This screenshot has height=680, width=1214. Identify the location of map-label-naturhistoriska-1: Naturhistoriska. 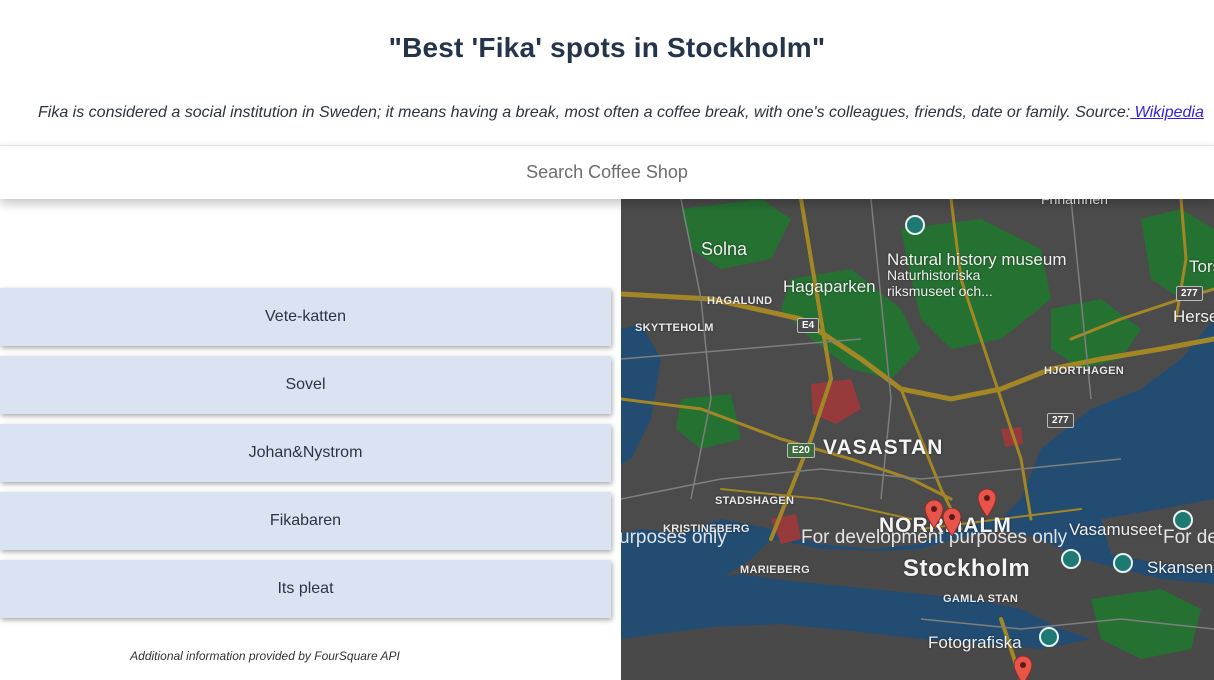
(934, 275).